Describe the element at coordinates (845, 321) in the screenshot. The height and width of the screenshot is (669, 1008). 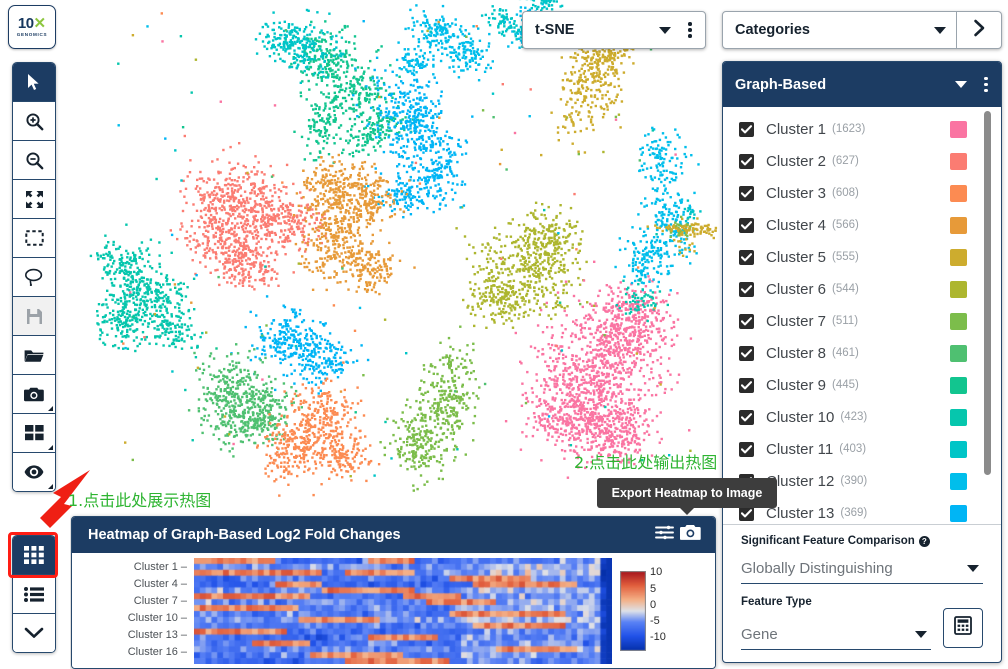
I see `cluster-count: (511)` at that location.